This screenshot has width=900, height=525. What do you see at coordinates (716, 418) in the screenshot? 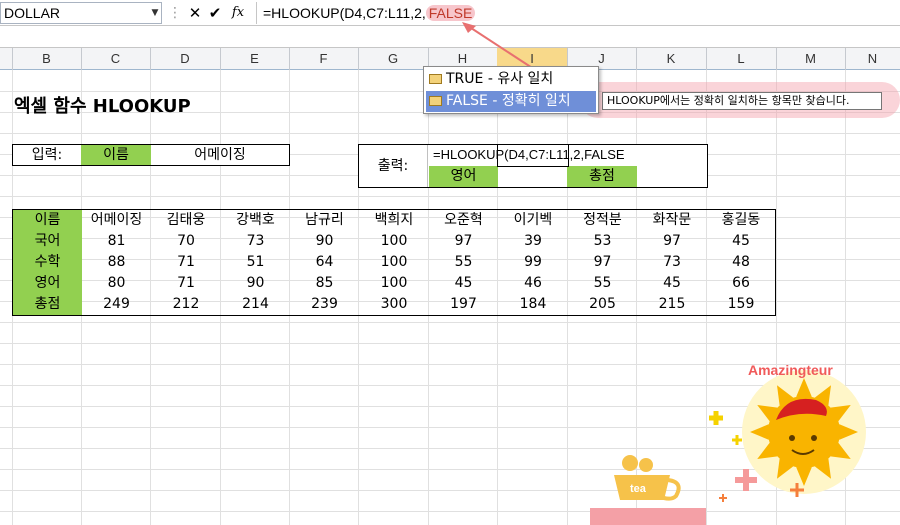
I see `plus-icon-yellow` at bounding box center [716, 418].